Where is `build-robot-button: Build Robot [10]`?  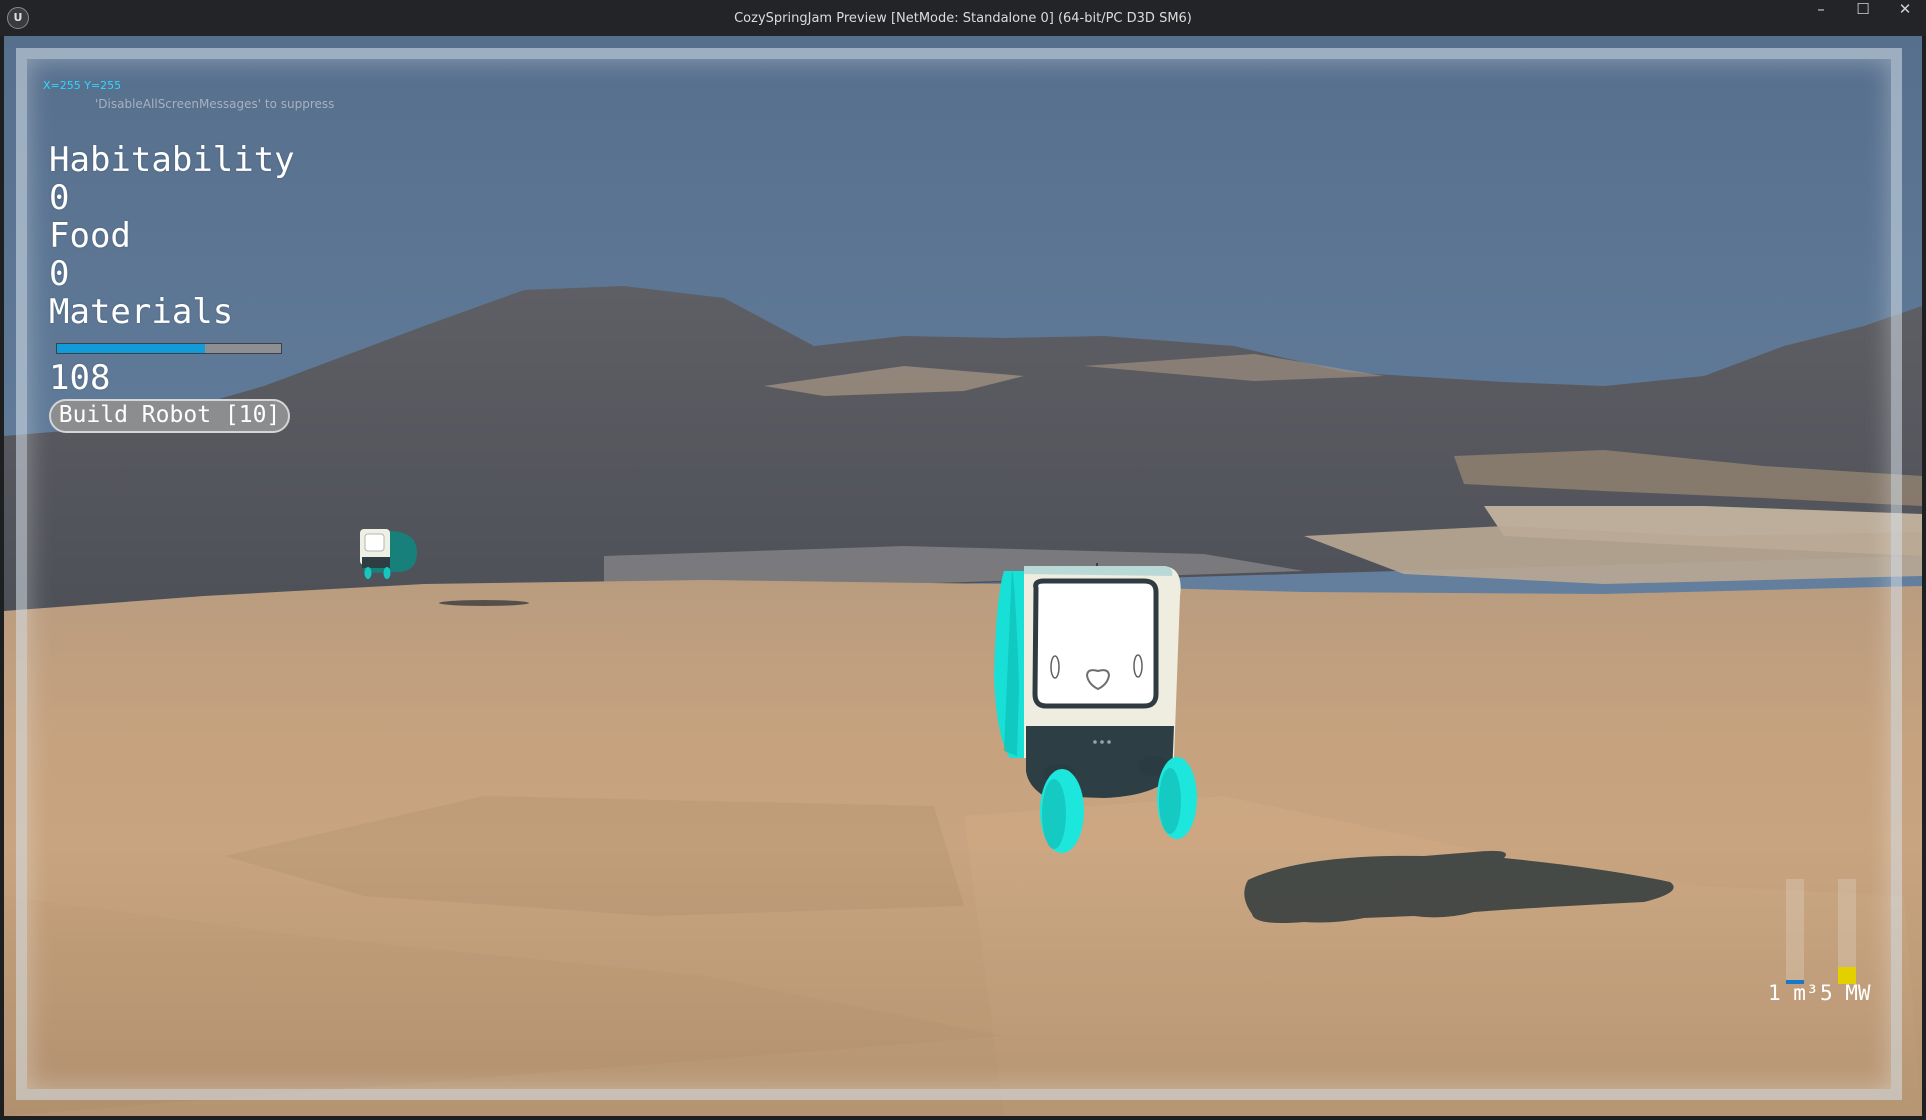
build-robot-button: Build Robot [10] is located at coordinates (169, 416).